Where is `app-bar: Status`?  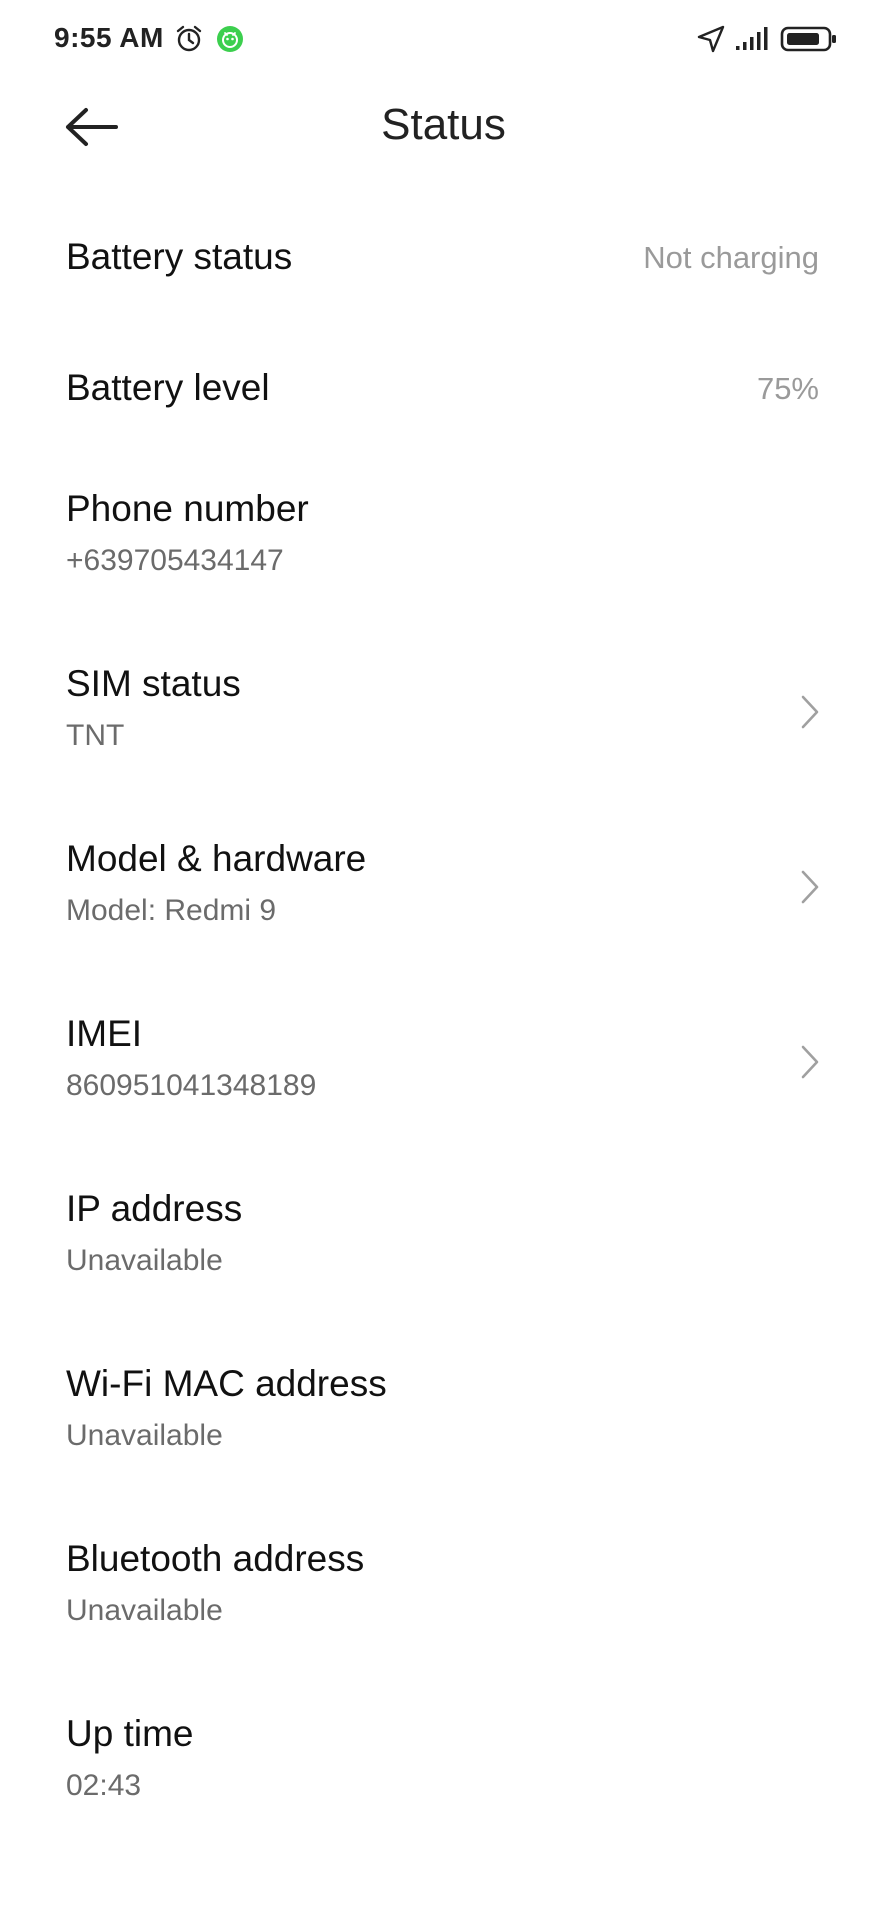 app-bar: Status is located at coordinates (443, 125).